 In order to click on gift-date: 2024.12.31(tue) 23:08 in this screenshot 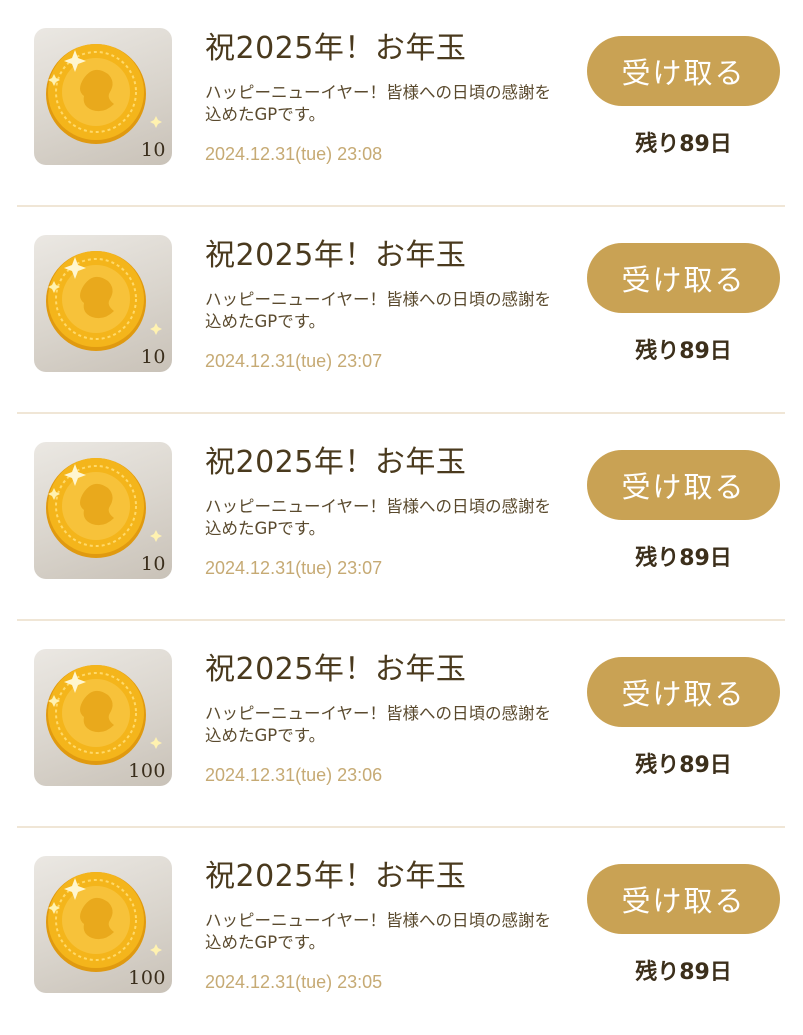, I will do `click(294, 154)`.